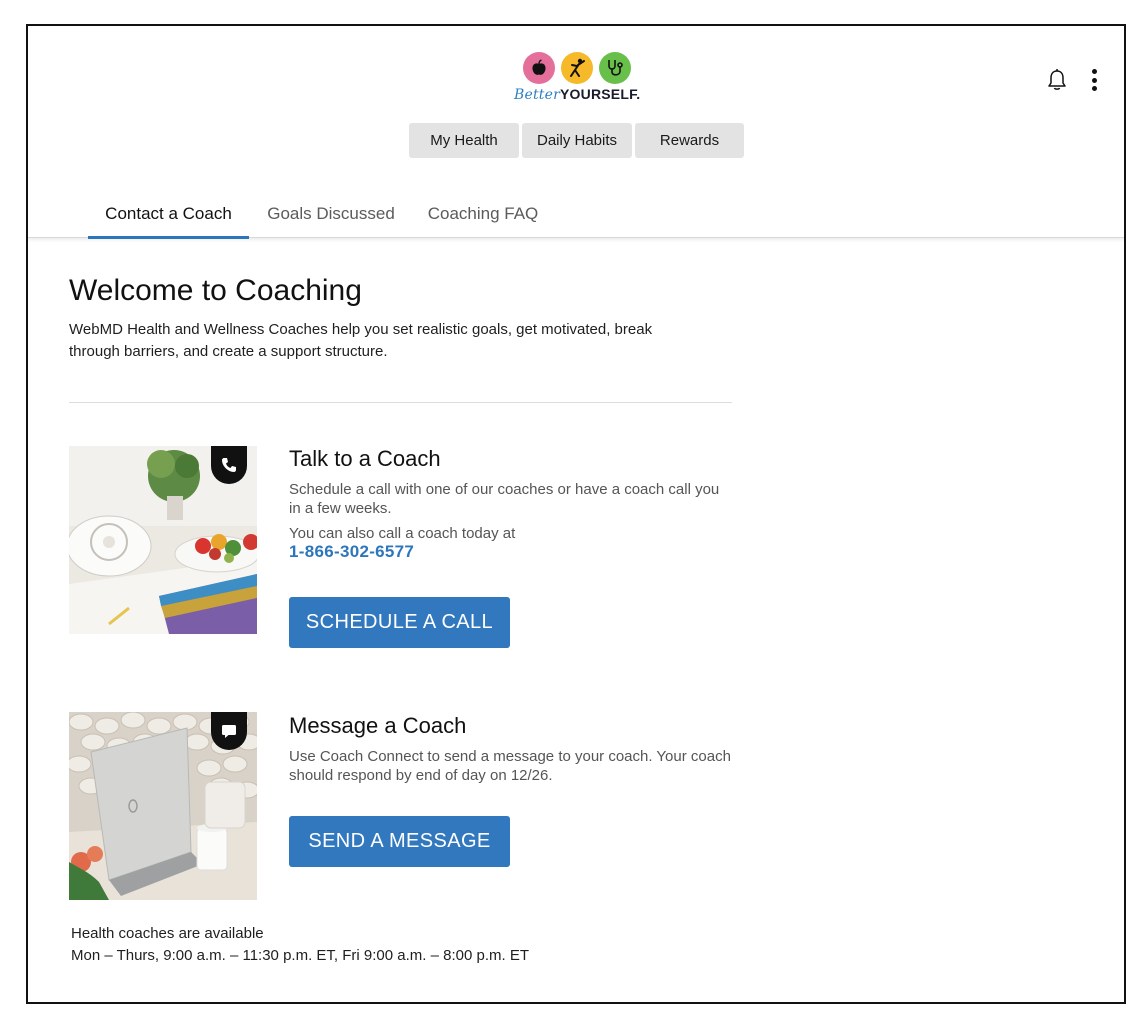 Image resolution: width=1148 pixels, height=1028 pixels. I want to click on logo-icons, so click(577, 68).